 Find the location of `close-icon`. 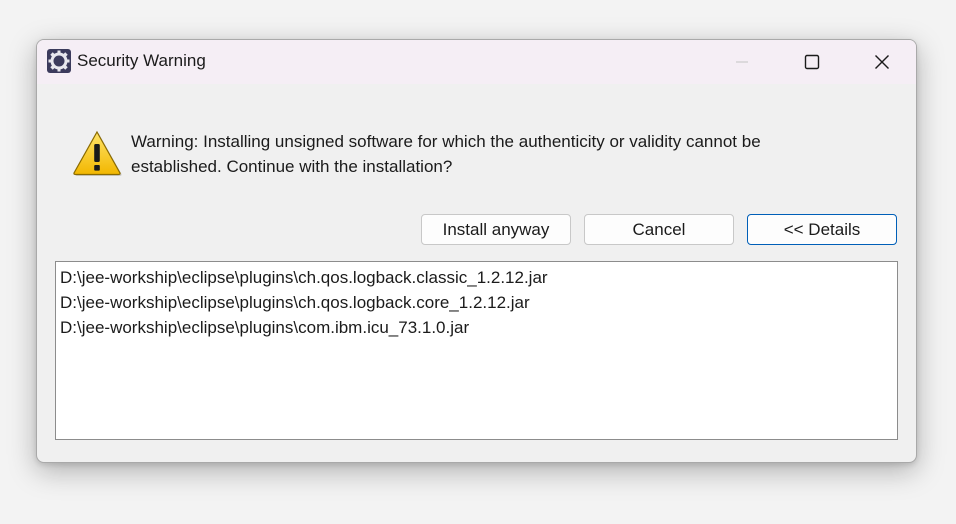

close-icon is located at coordinates (882, 62).